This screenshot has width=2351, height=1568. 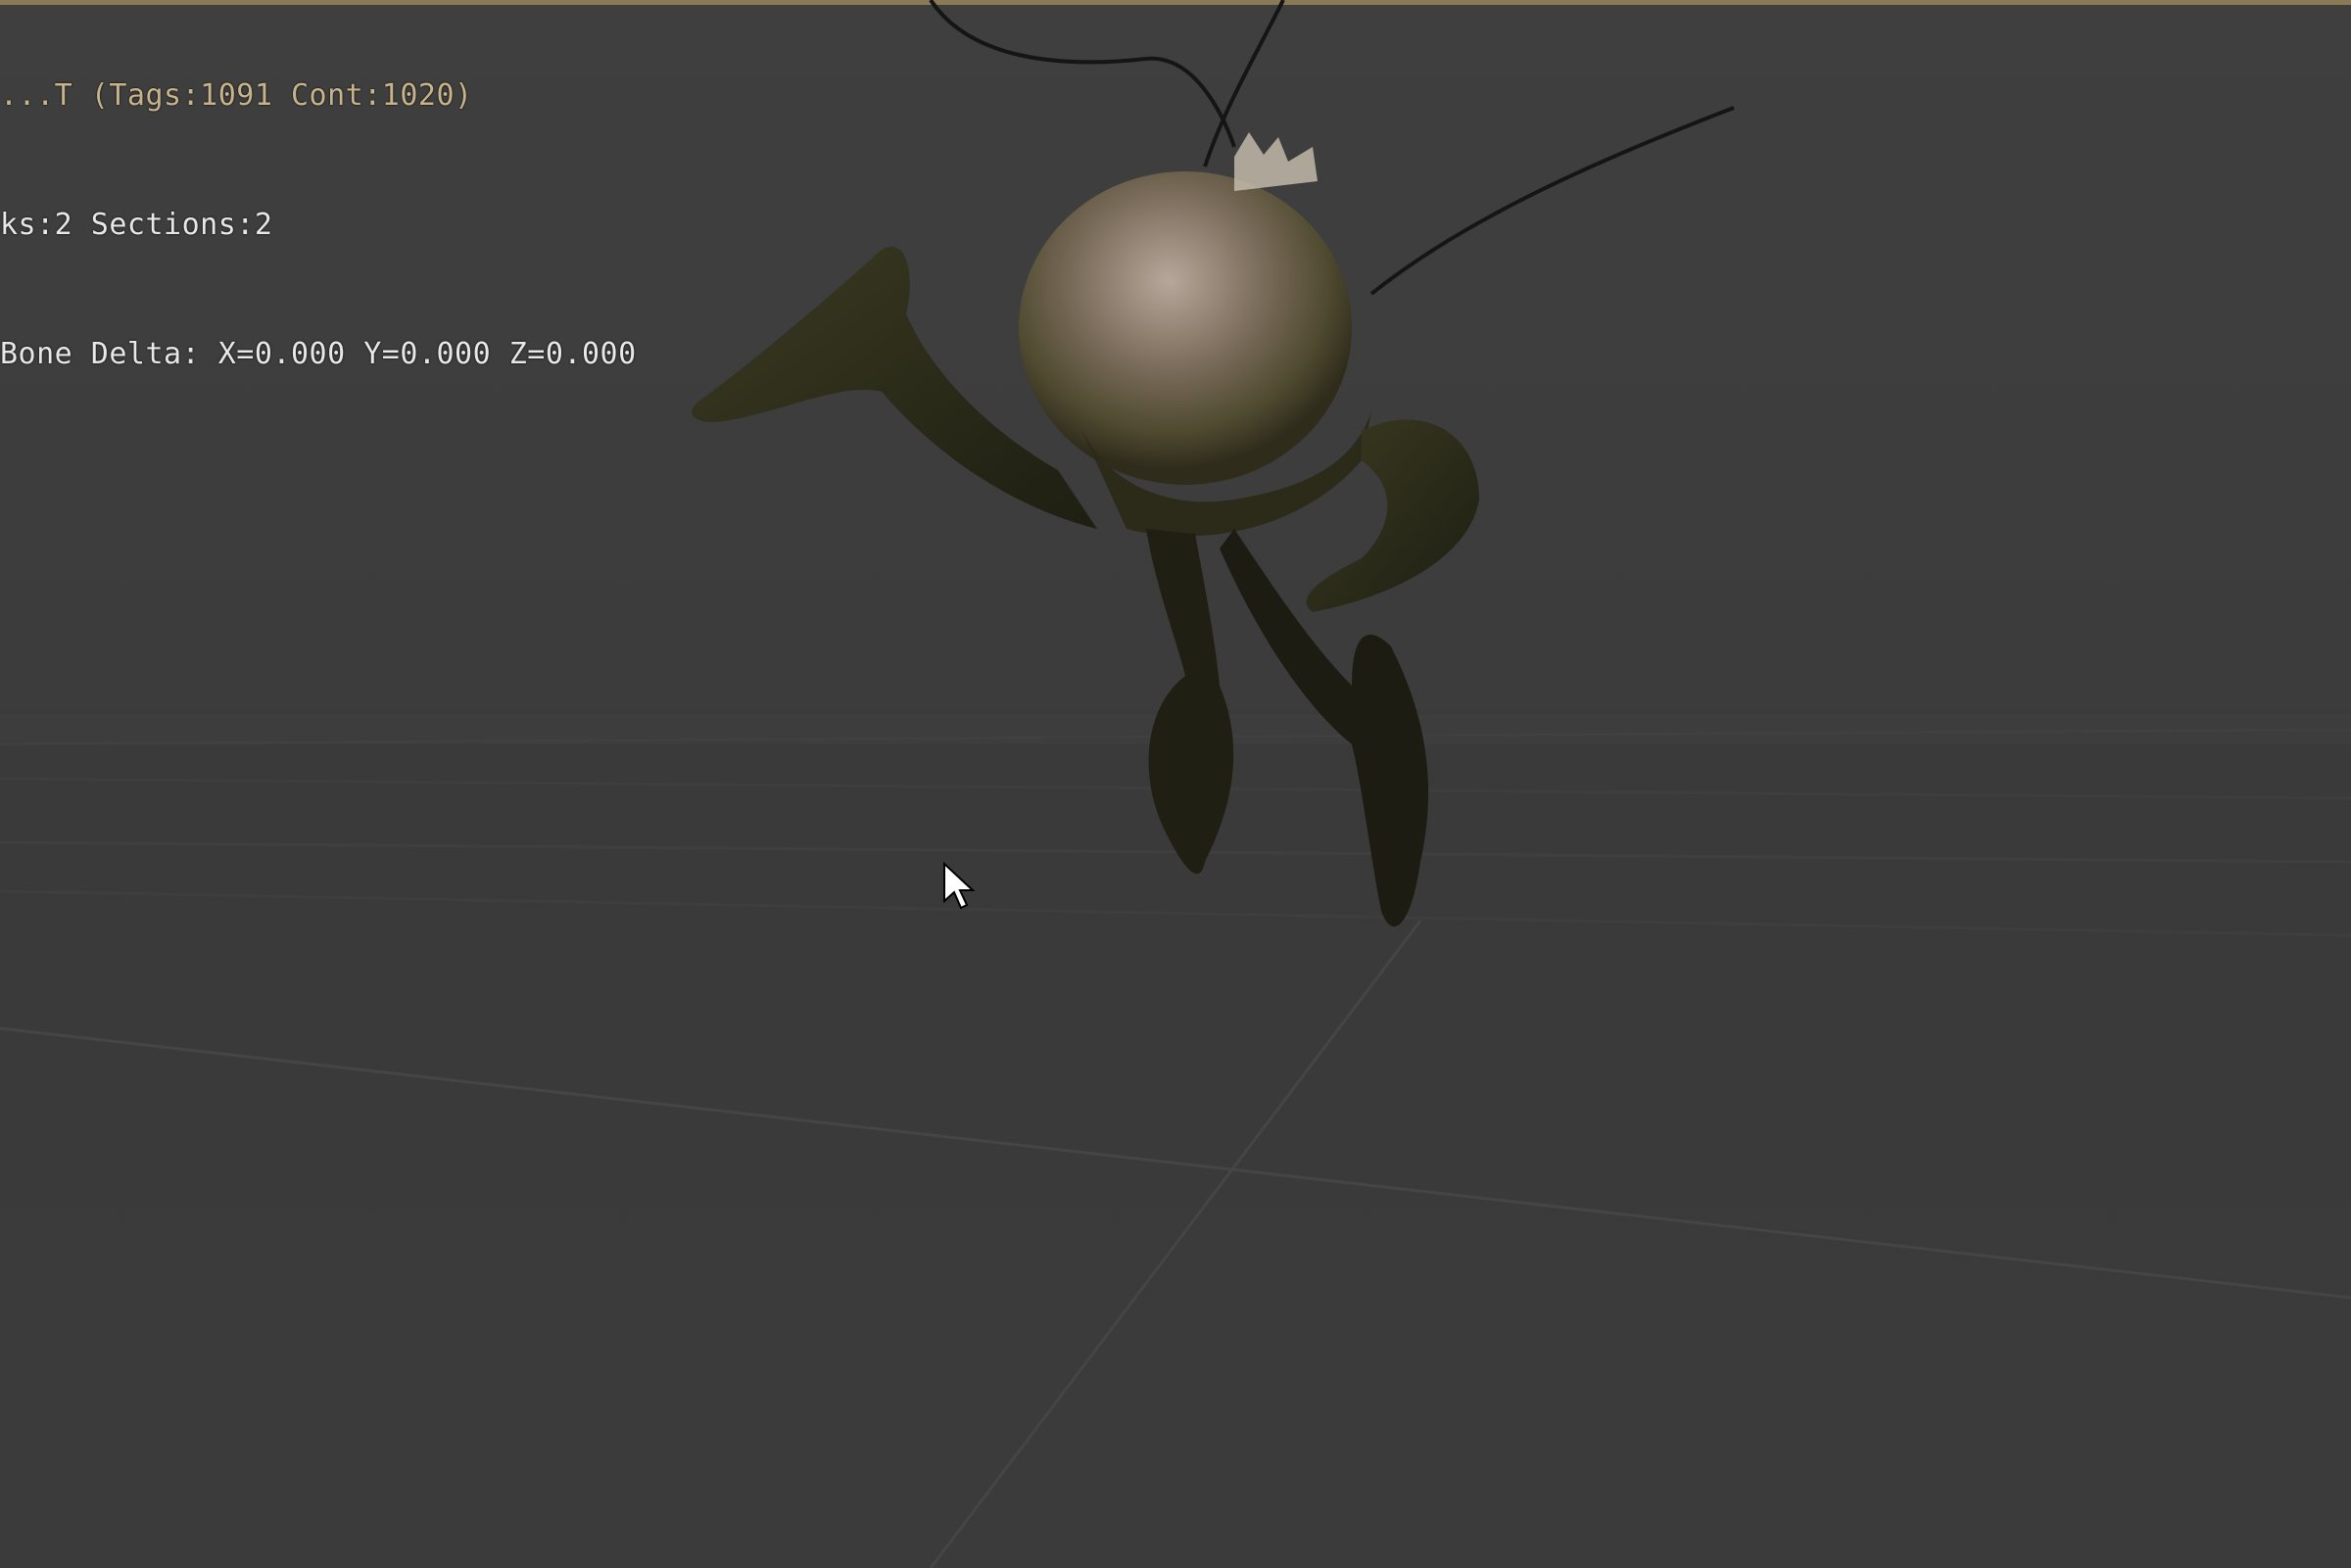 What do you see at coordinates (960, 886) in the screenshot?
I see `mouse-pointer-icon` at bounding box center [960, 886].